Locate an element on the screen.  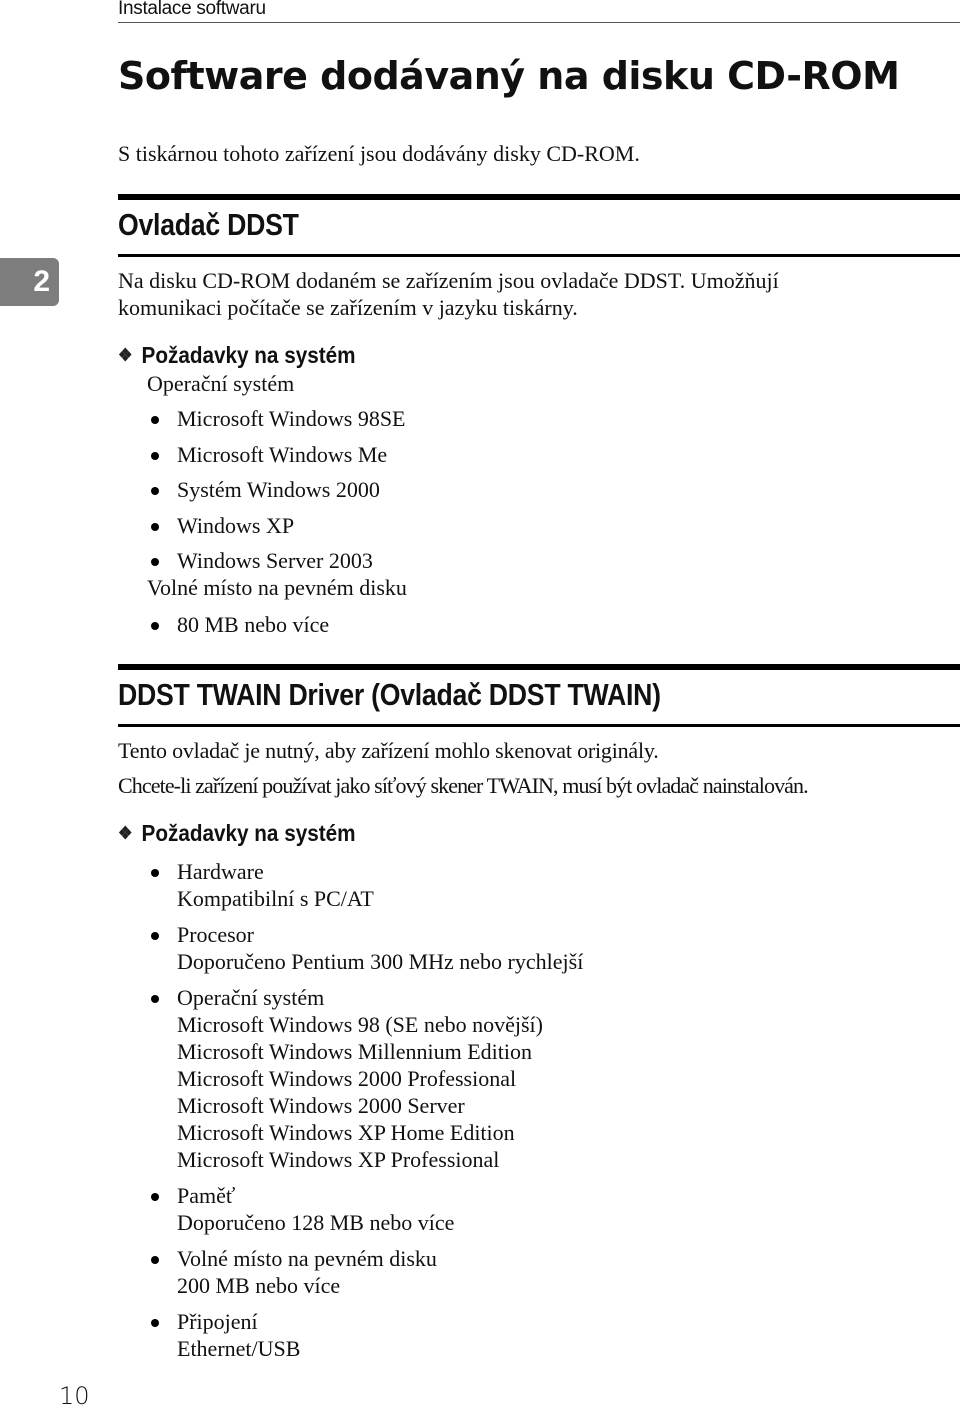
list-item-text: Windows Server 2003 is located at coordinates (275, 560).